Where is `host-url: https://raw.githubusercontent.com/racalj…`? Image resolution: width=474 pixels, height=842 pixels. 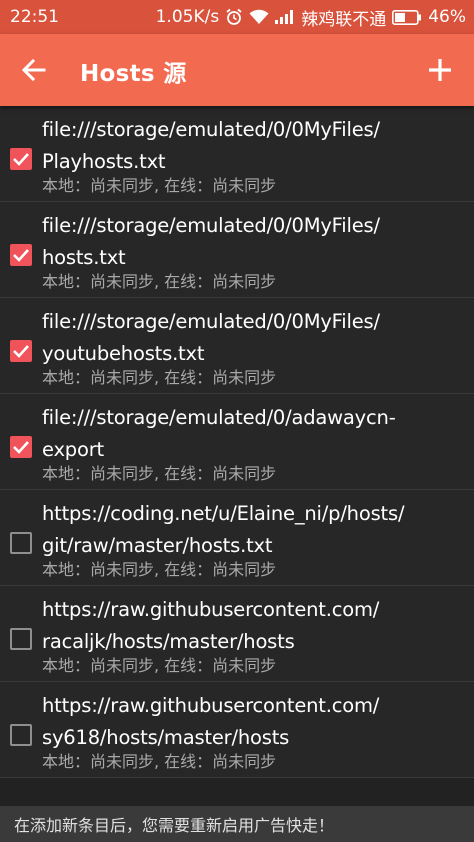
host-url: https://raw.githubusercontent.com/racalj… is located at coordinates (256, 626).